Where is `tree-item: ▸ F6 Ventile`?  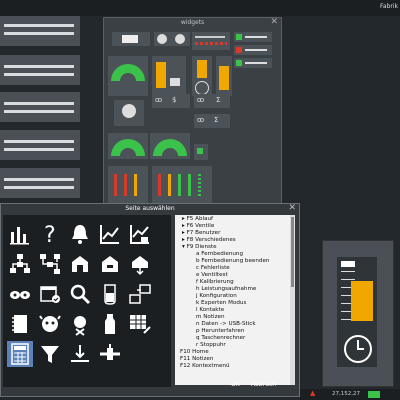 tree-item: ▸ F6 Ventile is located at coordinates (198, 226).